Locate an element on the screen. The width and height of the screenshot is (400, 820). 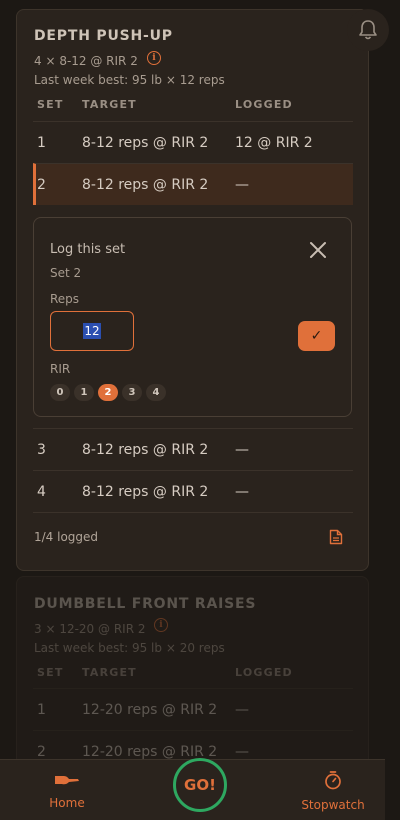
exercise-title: DUMBBELL FRONT RAISES is located at coordinates (145, 604).